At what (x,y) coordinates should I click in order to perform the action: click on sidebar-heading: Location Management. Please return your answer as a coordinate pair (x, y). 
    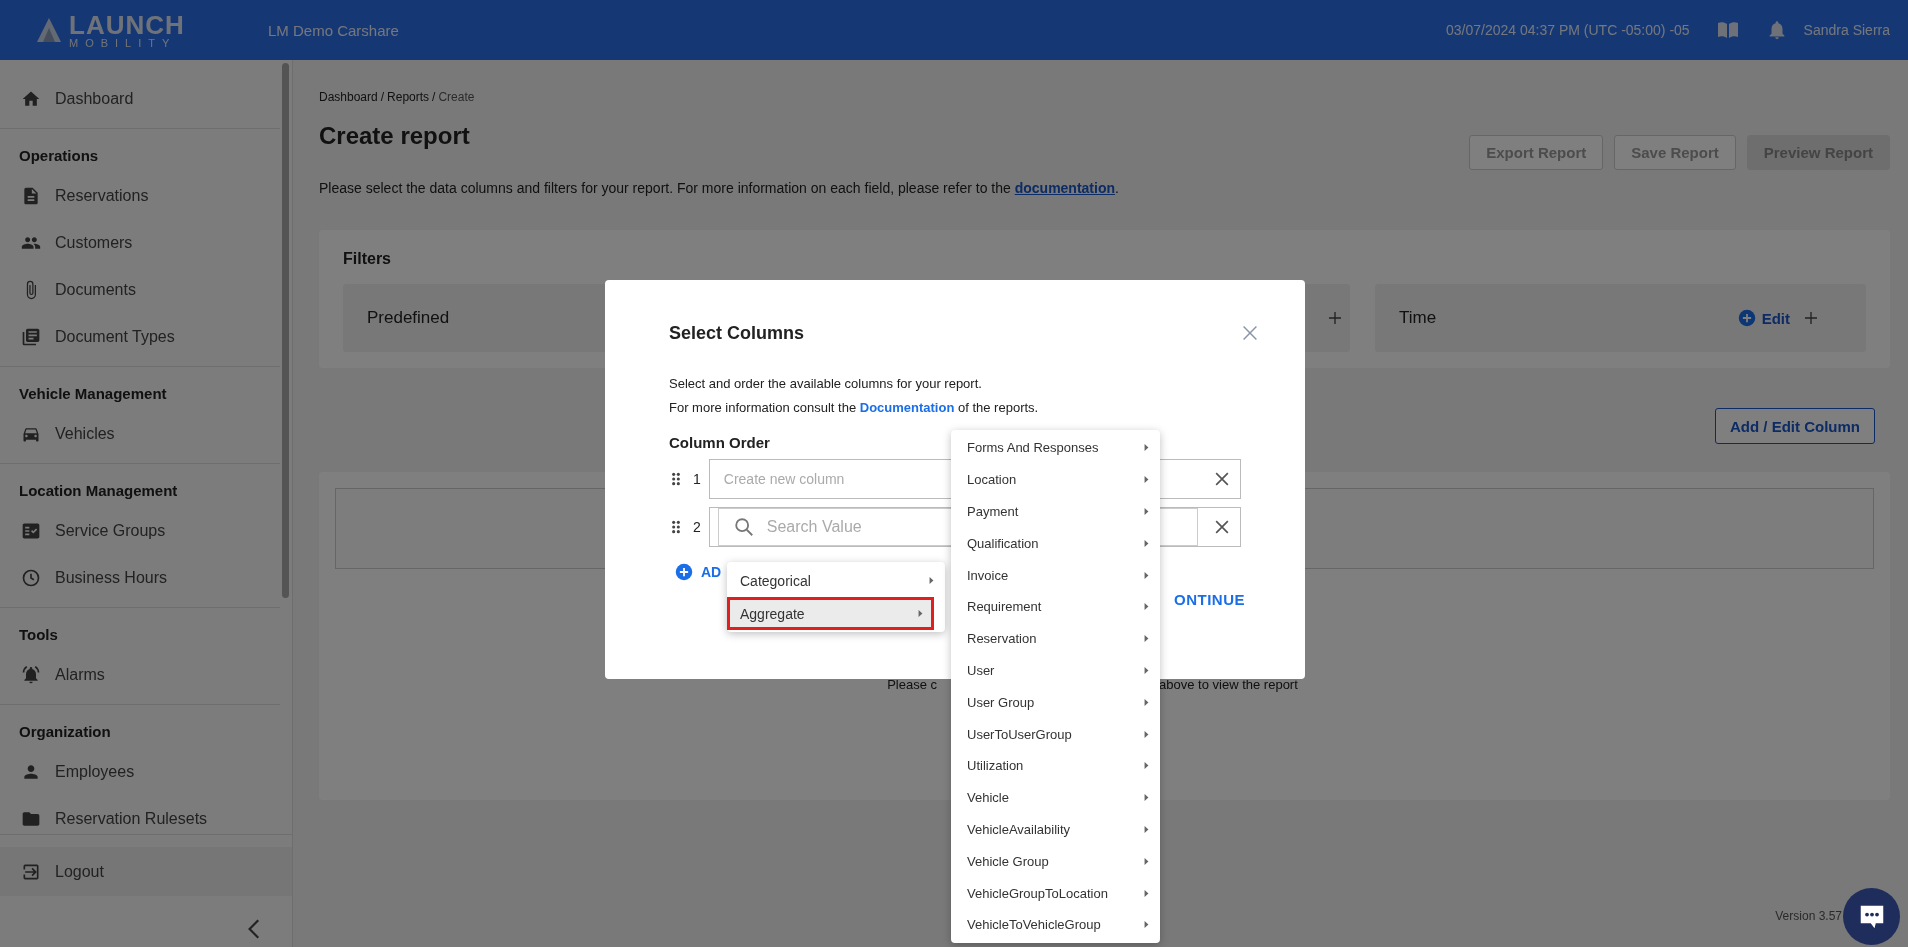
    Looking at the image, I should click on (98, 491).